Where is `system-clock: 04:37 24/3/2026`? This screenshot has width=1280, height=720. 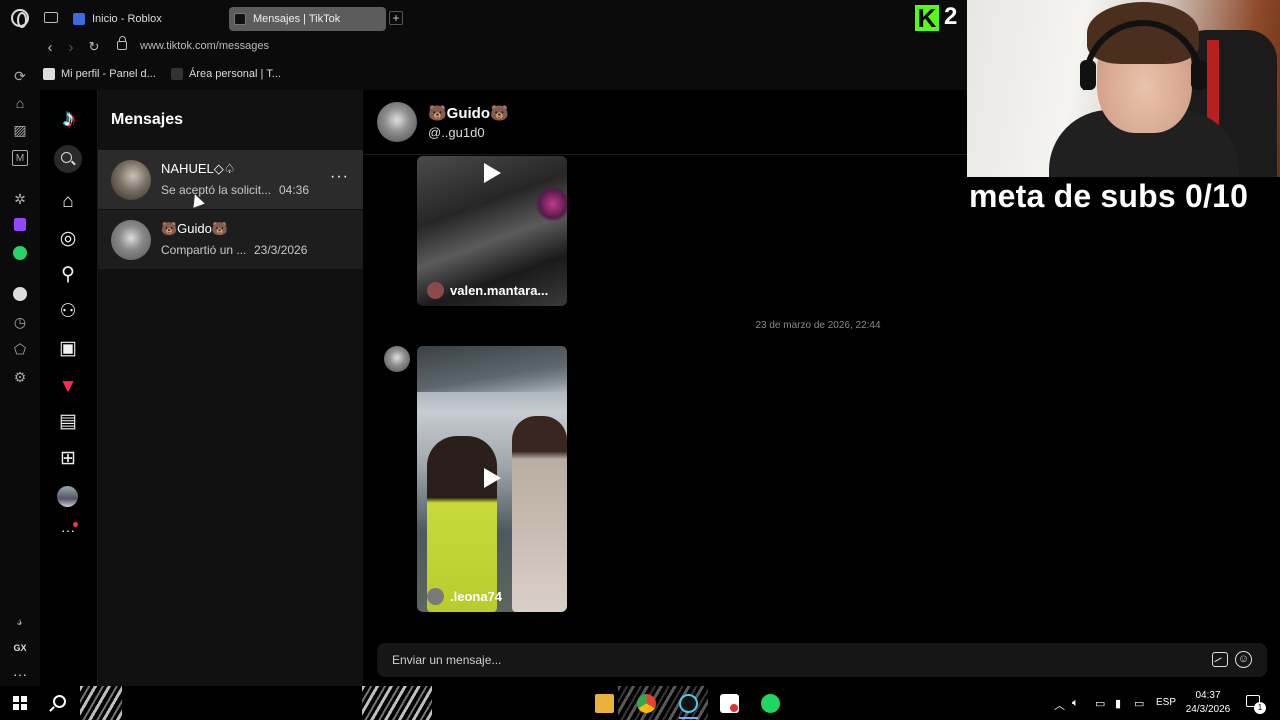 system-clock: 04:37 24/3/2026 is located at coordinates (1208, 703).